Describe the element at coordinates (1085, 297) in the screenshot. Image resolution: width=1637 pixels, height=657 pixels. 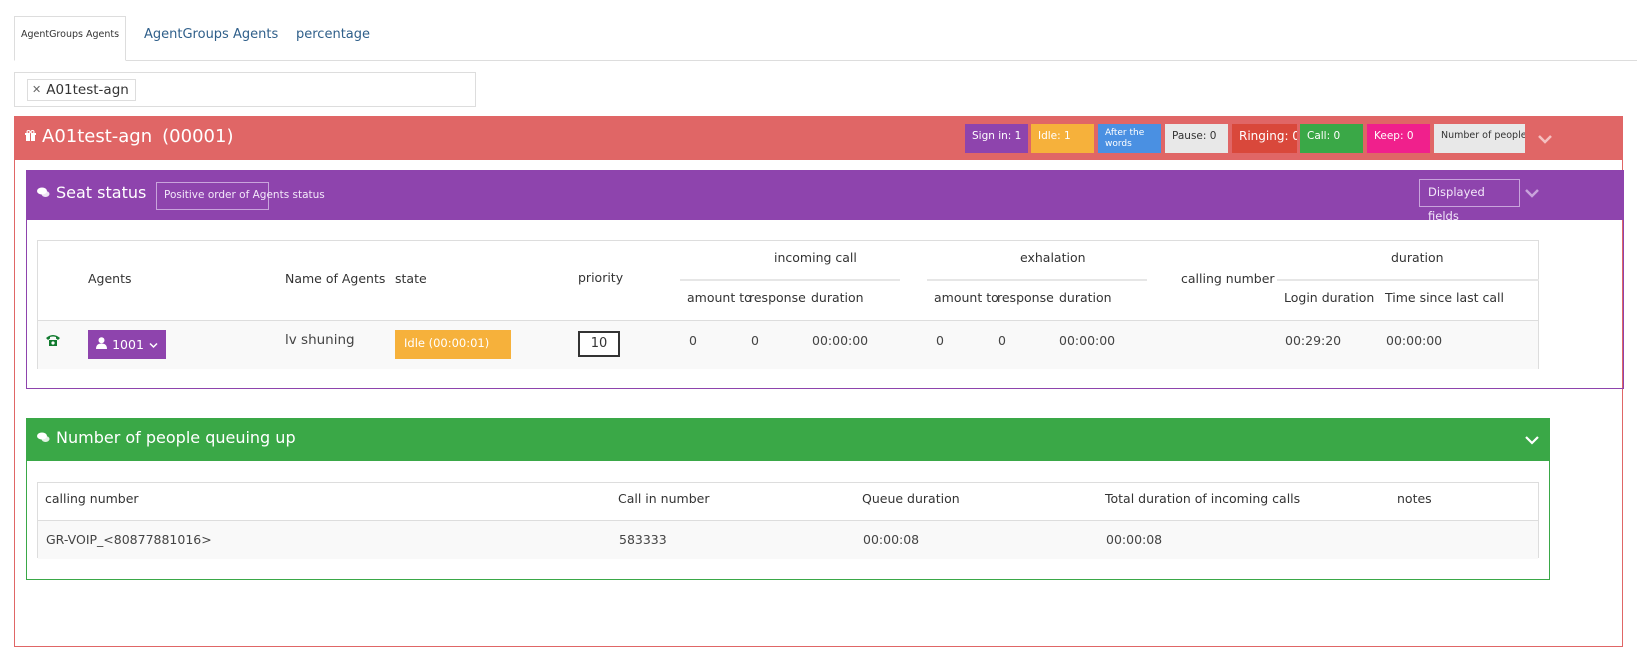
I see `th-out-duration: duration` at that location.